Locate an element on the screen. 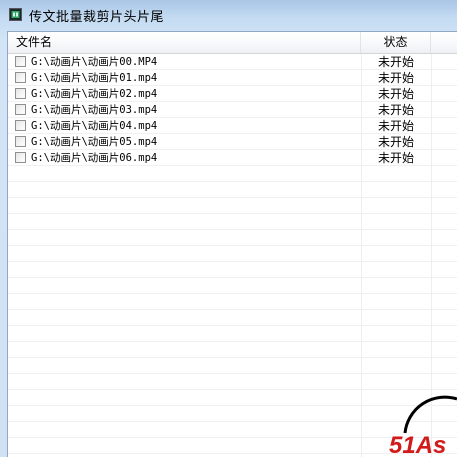 This screenshot has height=457, width=457. window-title: 传文批量裁剪片头片尾 is located at coordinates (97, 17).